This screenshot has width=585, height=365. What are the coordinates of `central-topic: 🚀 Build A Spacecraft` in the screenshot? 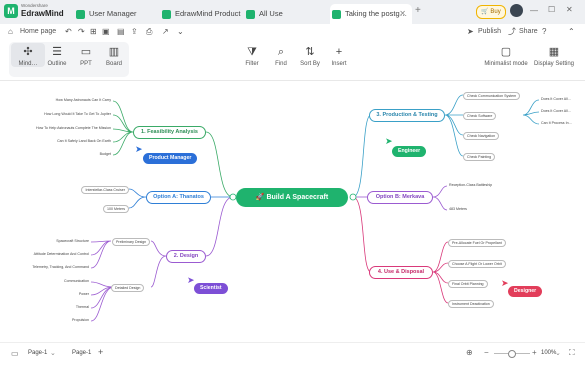 It's located at (292, 197).